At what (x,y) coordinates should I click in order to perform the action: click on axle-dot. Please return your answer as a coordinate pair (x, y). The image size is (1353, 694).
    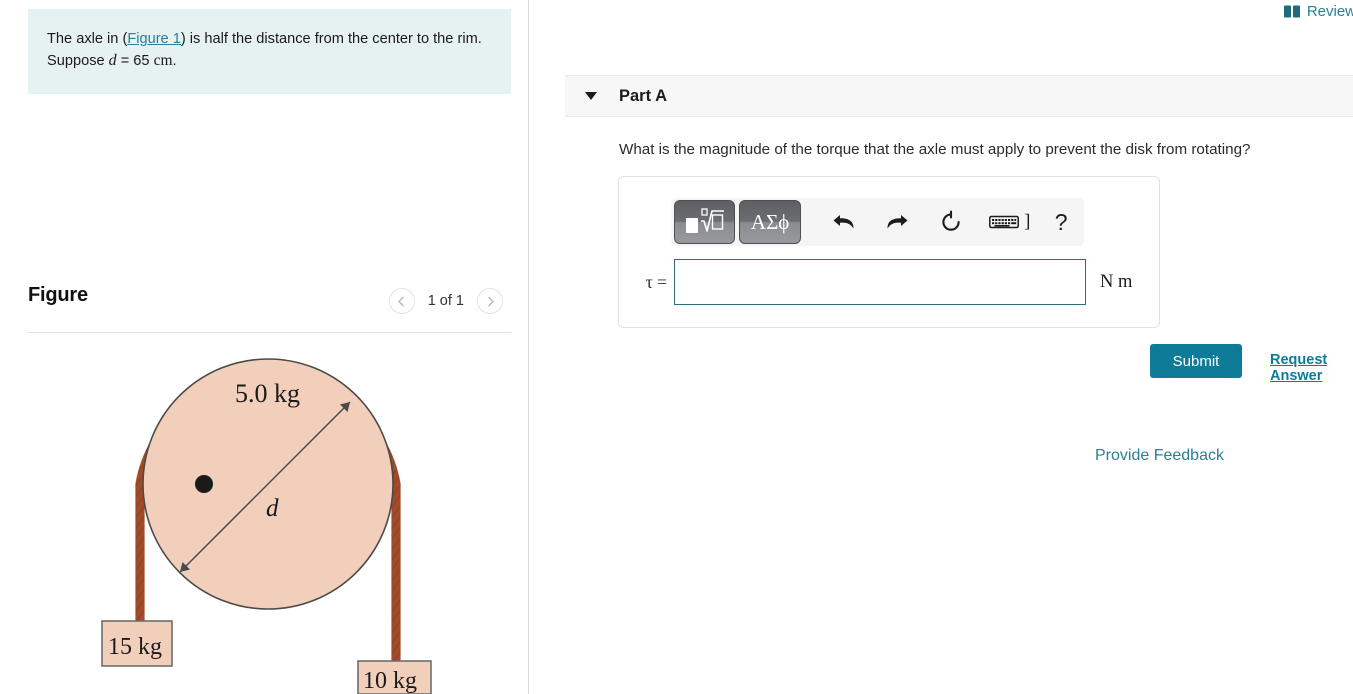
    Looking at the image, I should click on (204, 484).